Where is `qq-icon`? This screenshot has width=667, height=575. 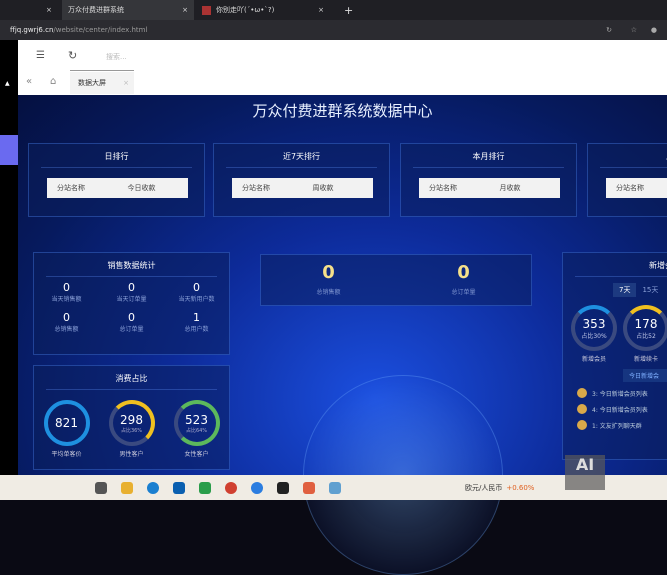
qq-icon is located at coordinates (283, 487).